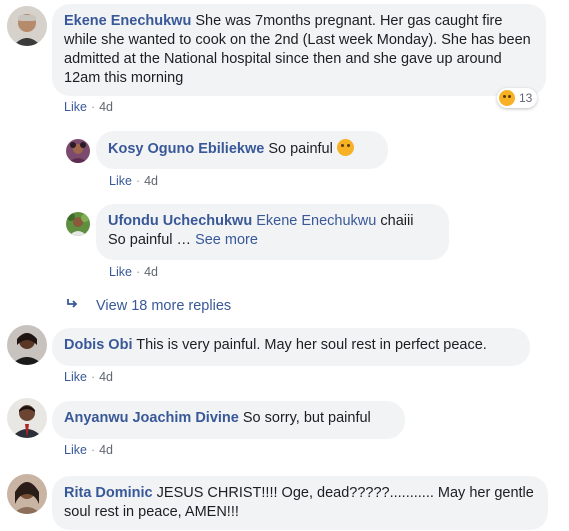 This screenshot has height=531, width=569. I want to click on reaction-count-badge: 13, so click(517, 98).